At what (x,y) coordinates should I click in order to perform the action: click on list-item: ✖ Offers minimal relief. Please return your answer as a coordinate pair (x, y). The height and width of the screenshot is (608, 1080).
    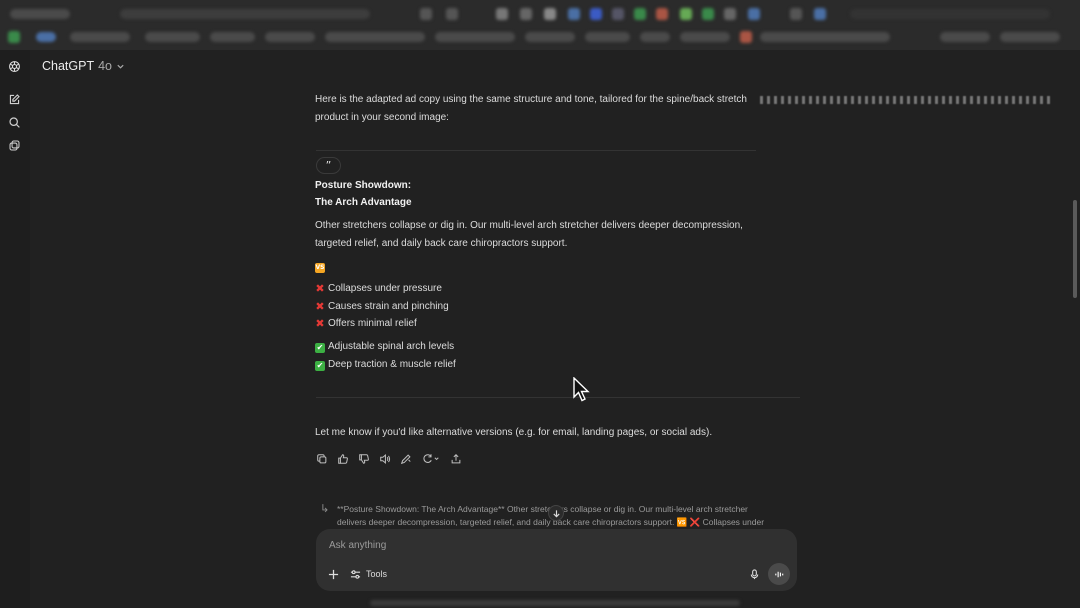
    Looking at the image, I should click on (382, 324).